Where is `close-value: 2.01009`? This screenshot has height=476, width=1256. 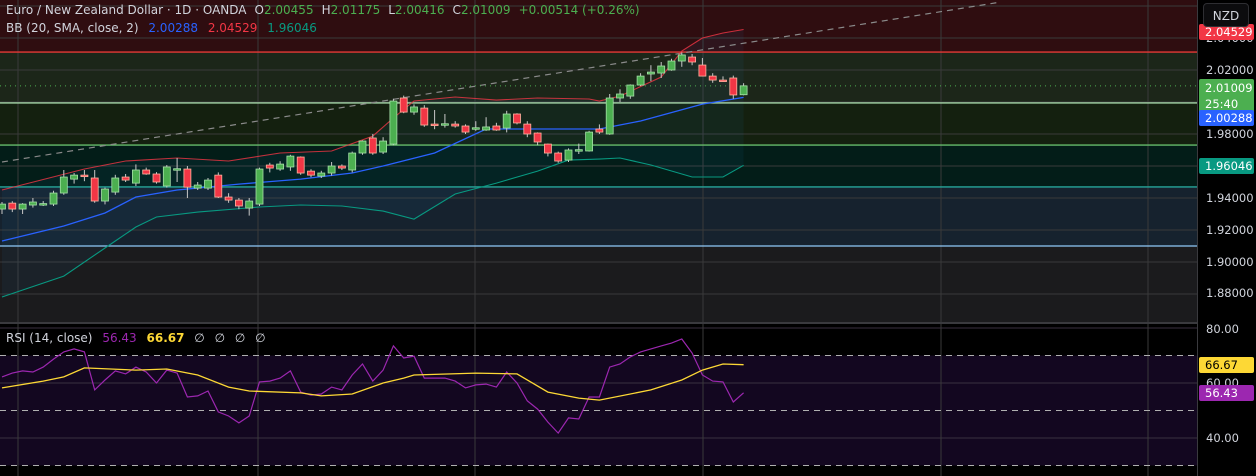 close-value: 2.01009 is located at coordinates (485, 10).